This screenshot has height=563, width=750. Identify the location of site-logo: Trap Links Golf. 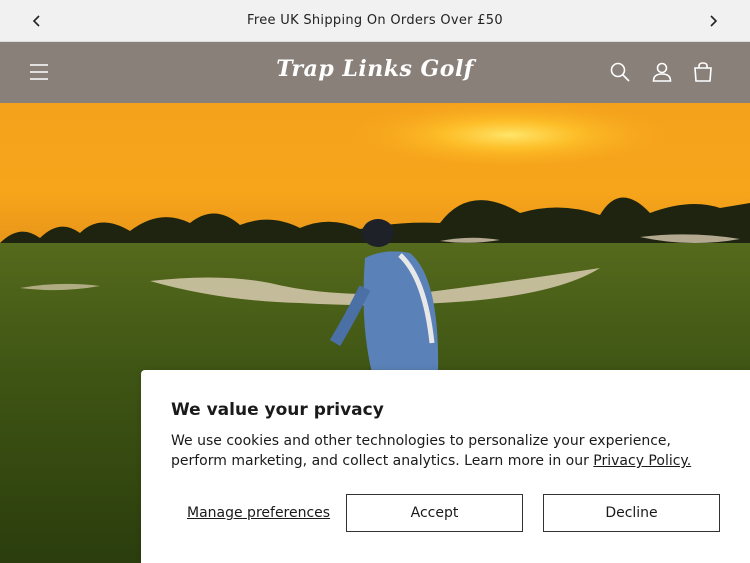
(375, 69).